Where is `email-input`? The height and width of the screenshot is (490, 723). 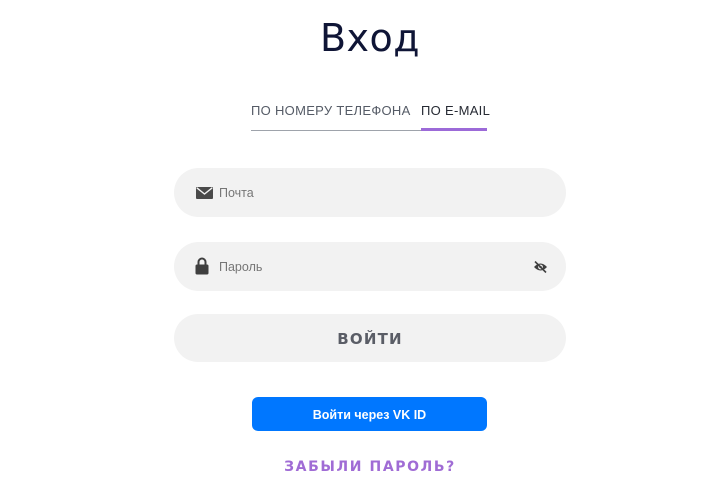
email-input is located at coordinates (369, 192).